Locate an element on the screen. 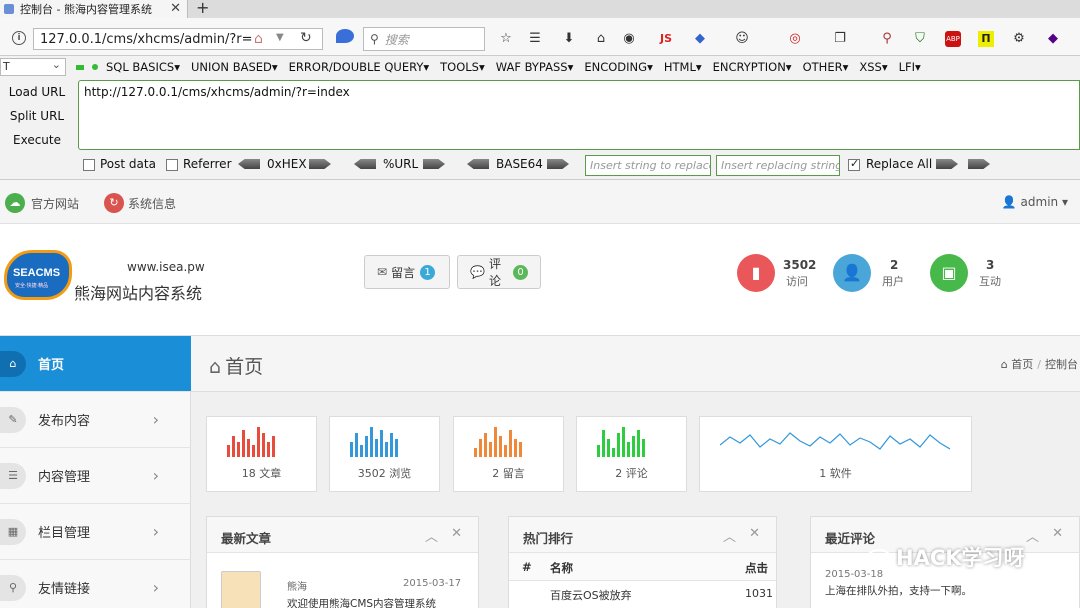 Image resolution: width=1080 pixels, height=608 pixels. settings-icon: ⚙ is located at coordinates (1019, 39).